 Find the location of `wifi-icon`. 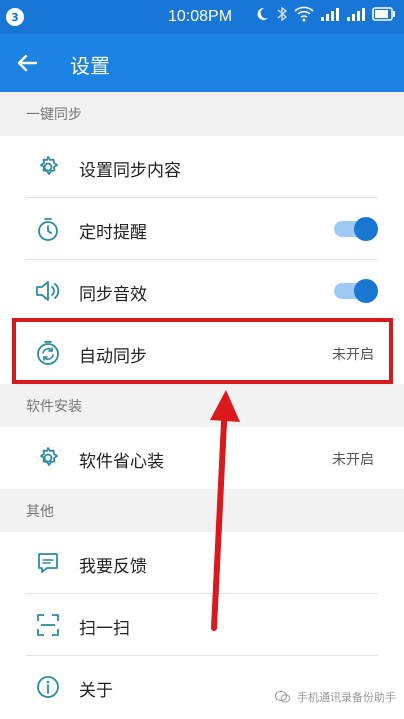

wifi-icon is located at coordinates (304, 14).